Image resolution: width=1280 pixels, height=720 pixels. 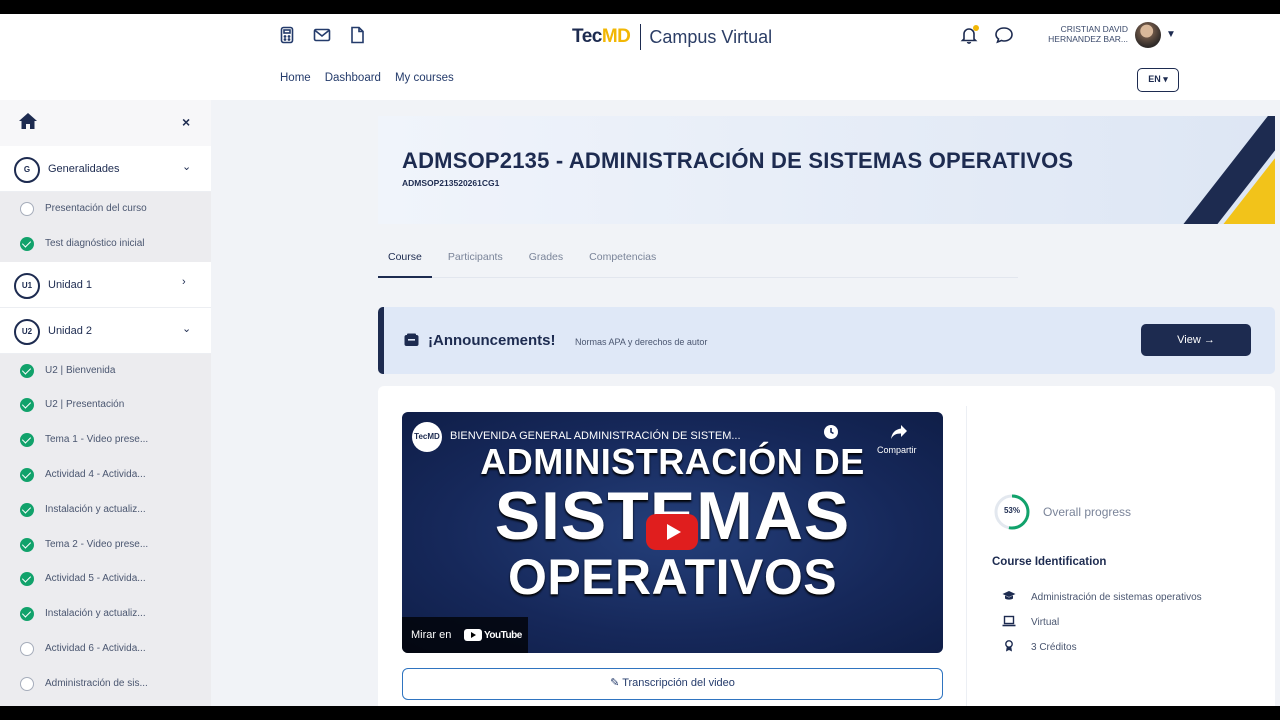 I want to click on tab-course: Course, so click(x=405, y=260).